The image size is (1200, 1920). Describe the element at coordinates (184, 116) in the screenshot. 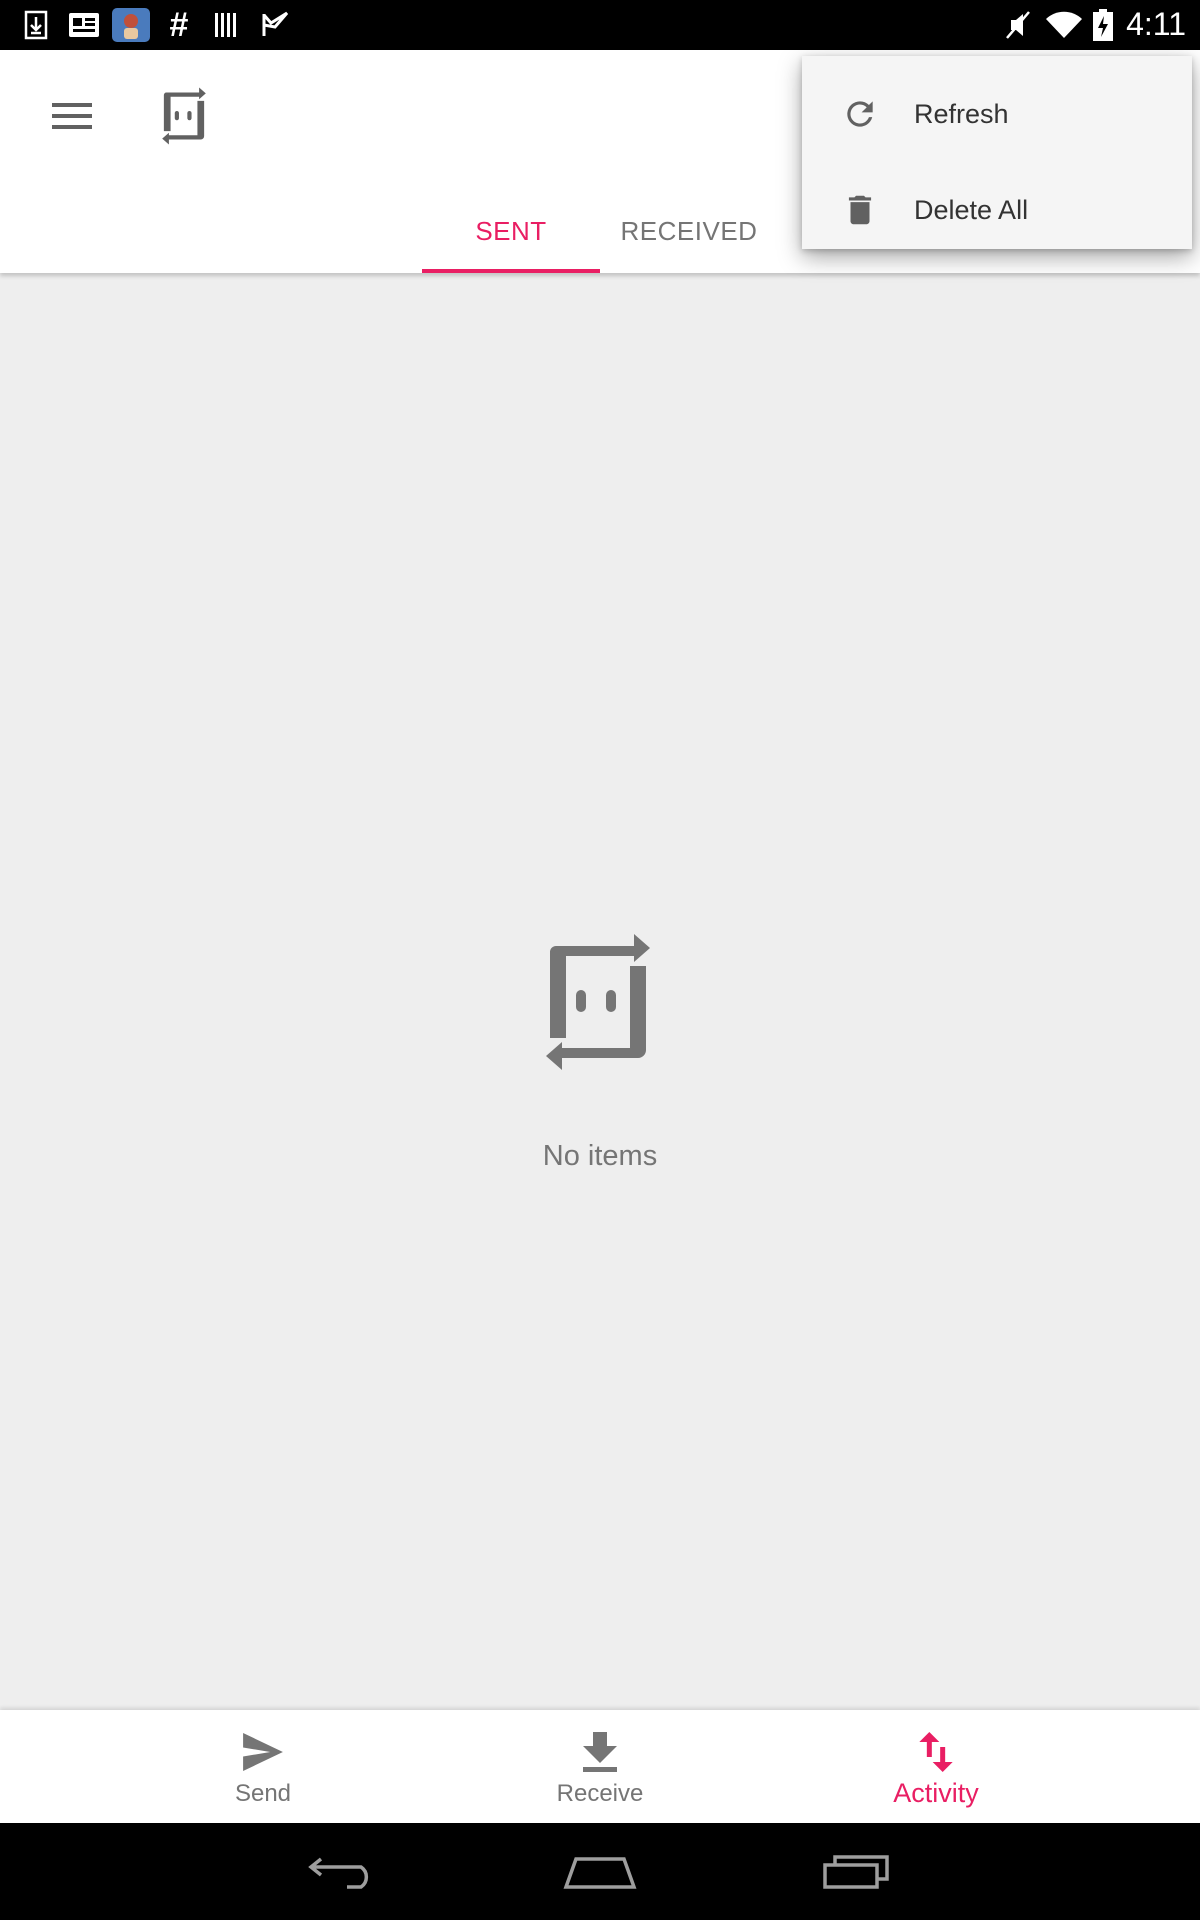

I see `app-logo-icon` at that location.